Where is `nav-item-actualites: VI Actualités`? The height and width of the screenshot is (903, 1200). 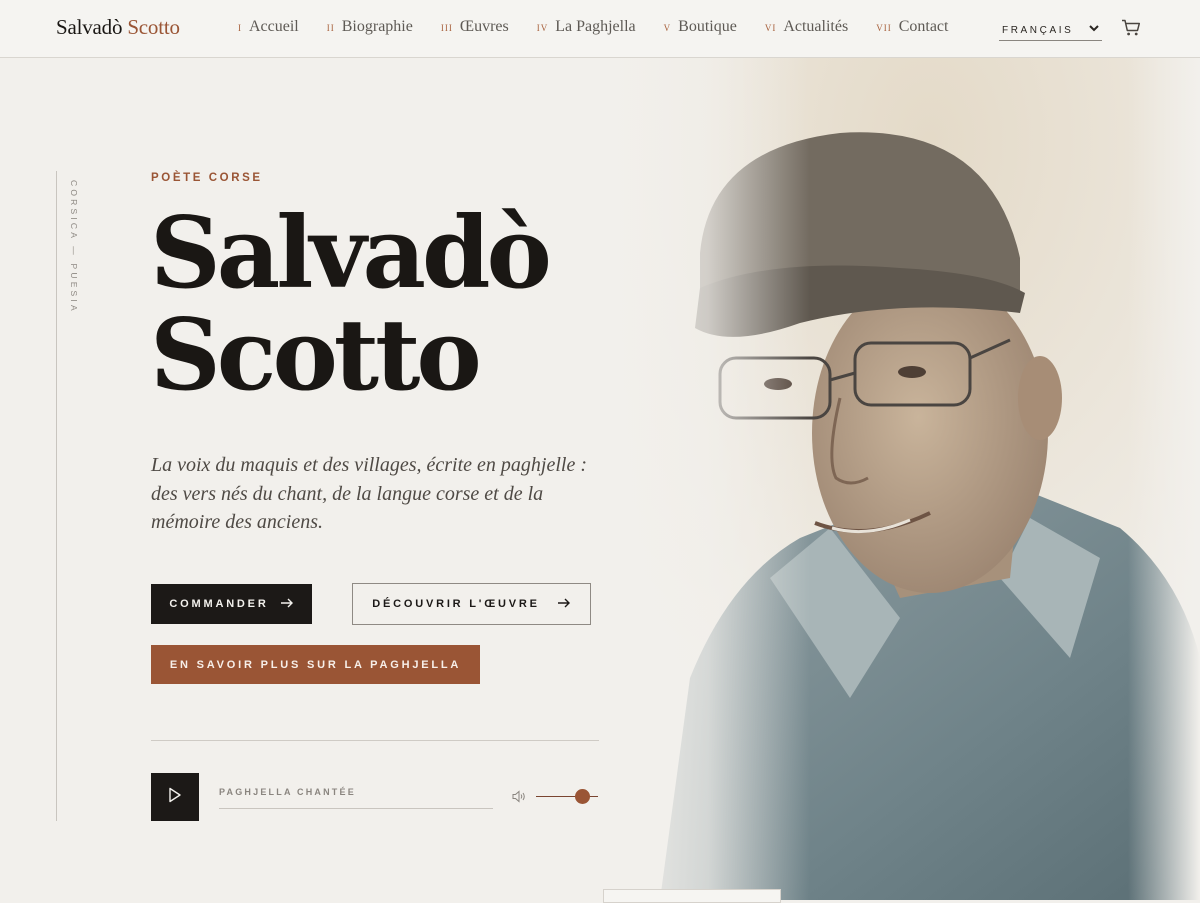
nav-item-actualites: VI Actualités is located at coordinates (806, 27).